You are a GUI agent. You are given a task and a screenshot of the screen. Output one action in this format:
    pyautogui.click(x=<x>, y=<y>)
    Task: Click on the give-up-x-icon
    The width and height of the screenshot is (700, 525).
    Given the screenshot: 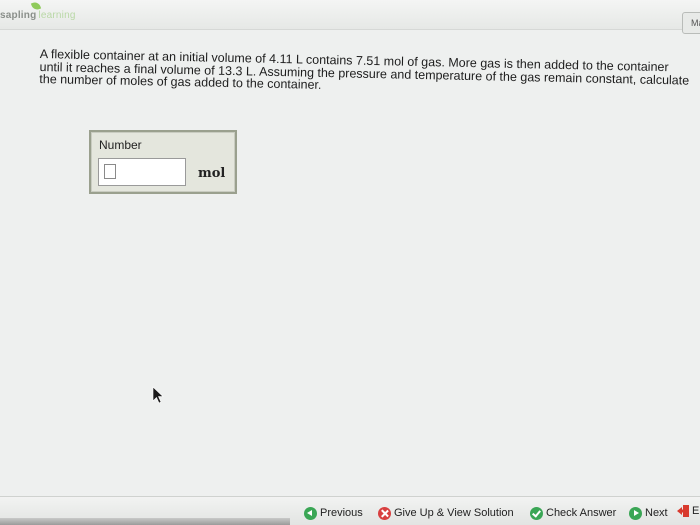 What is the action you would take?
    pyautogui.click(x=384, y=513)
    